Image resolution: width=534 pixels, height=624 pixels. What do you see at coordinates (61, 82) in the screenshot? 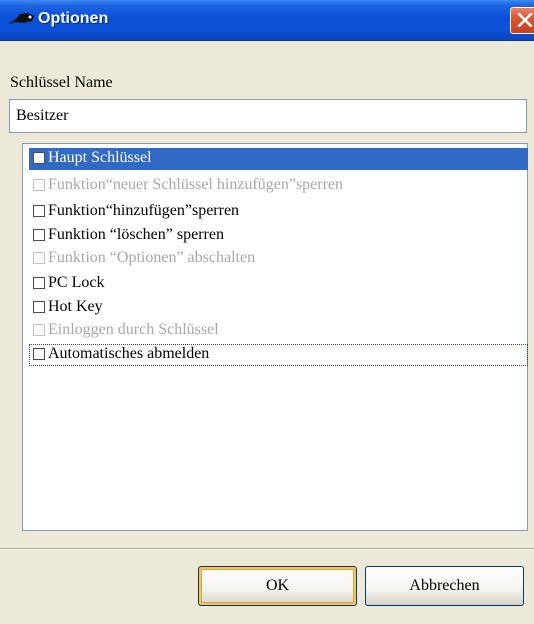
I see `key-name-label: Schlüssel Name` at bounding box center [61, 82].